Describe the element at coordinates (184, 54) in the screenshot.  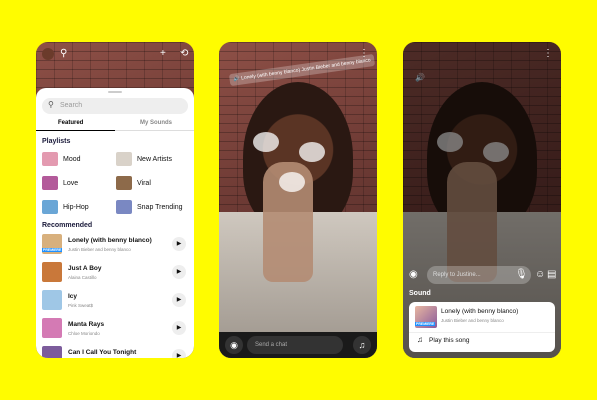
I see `flip-camera-icon: ⟲` at that location.